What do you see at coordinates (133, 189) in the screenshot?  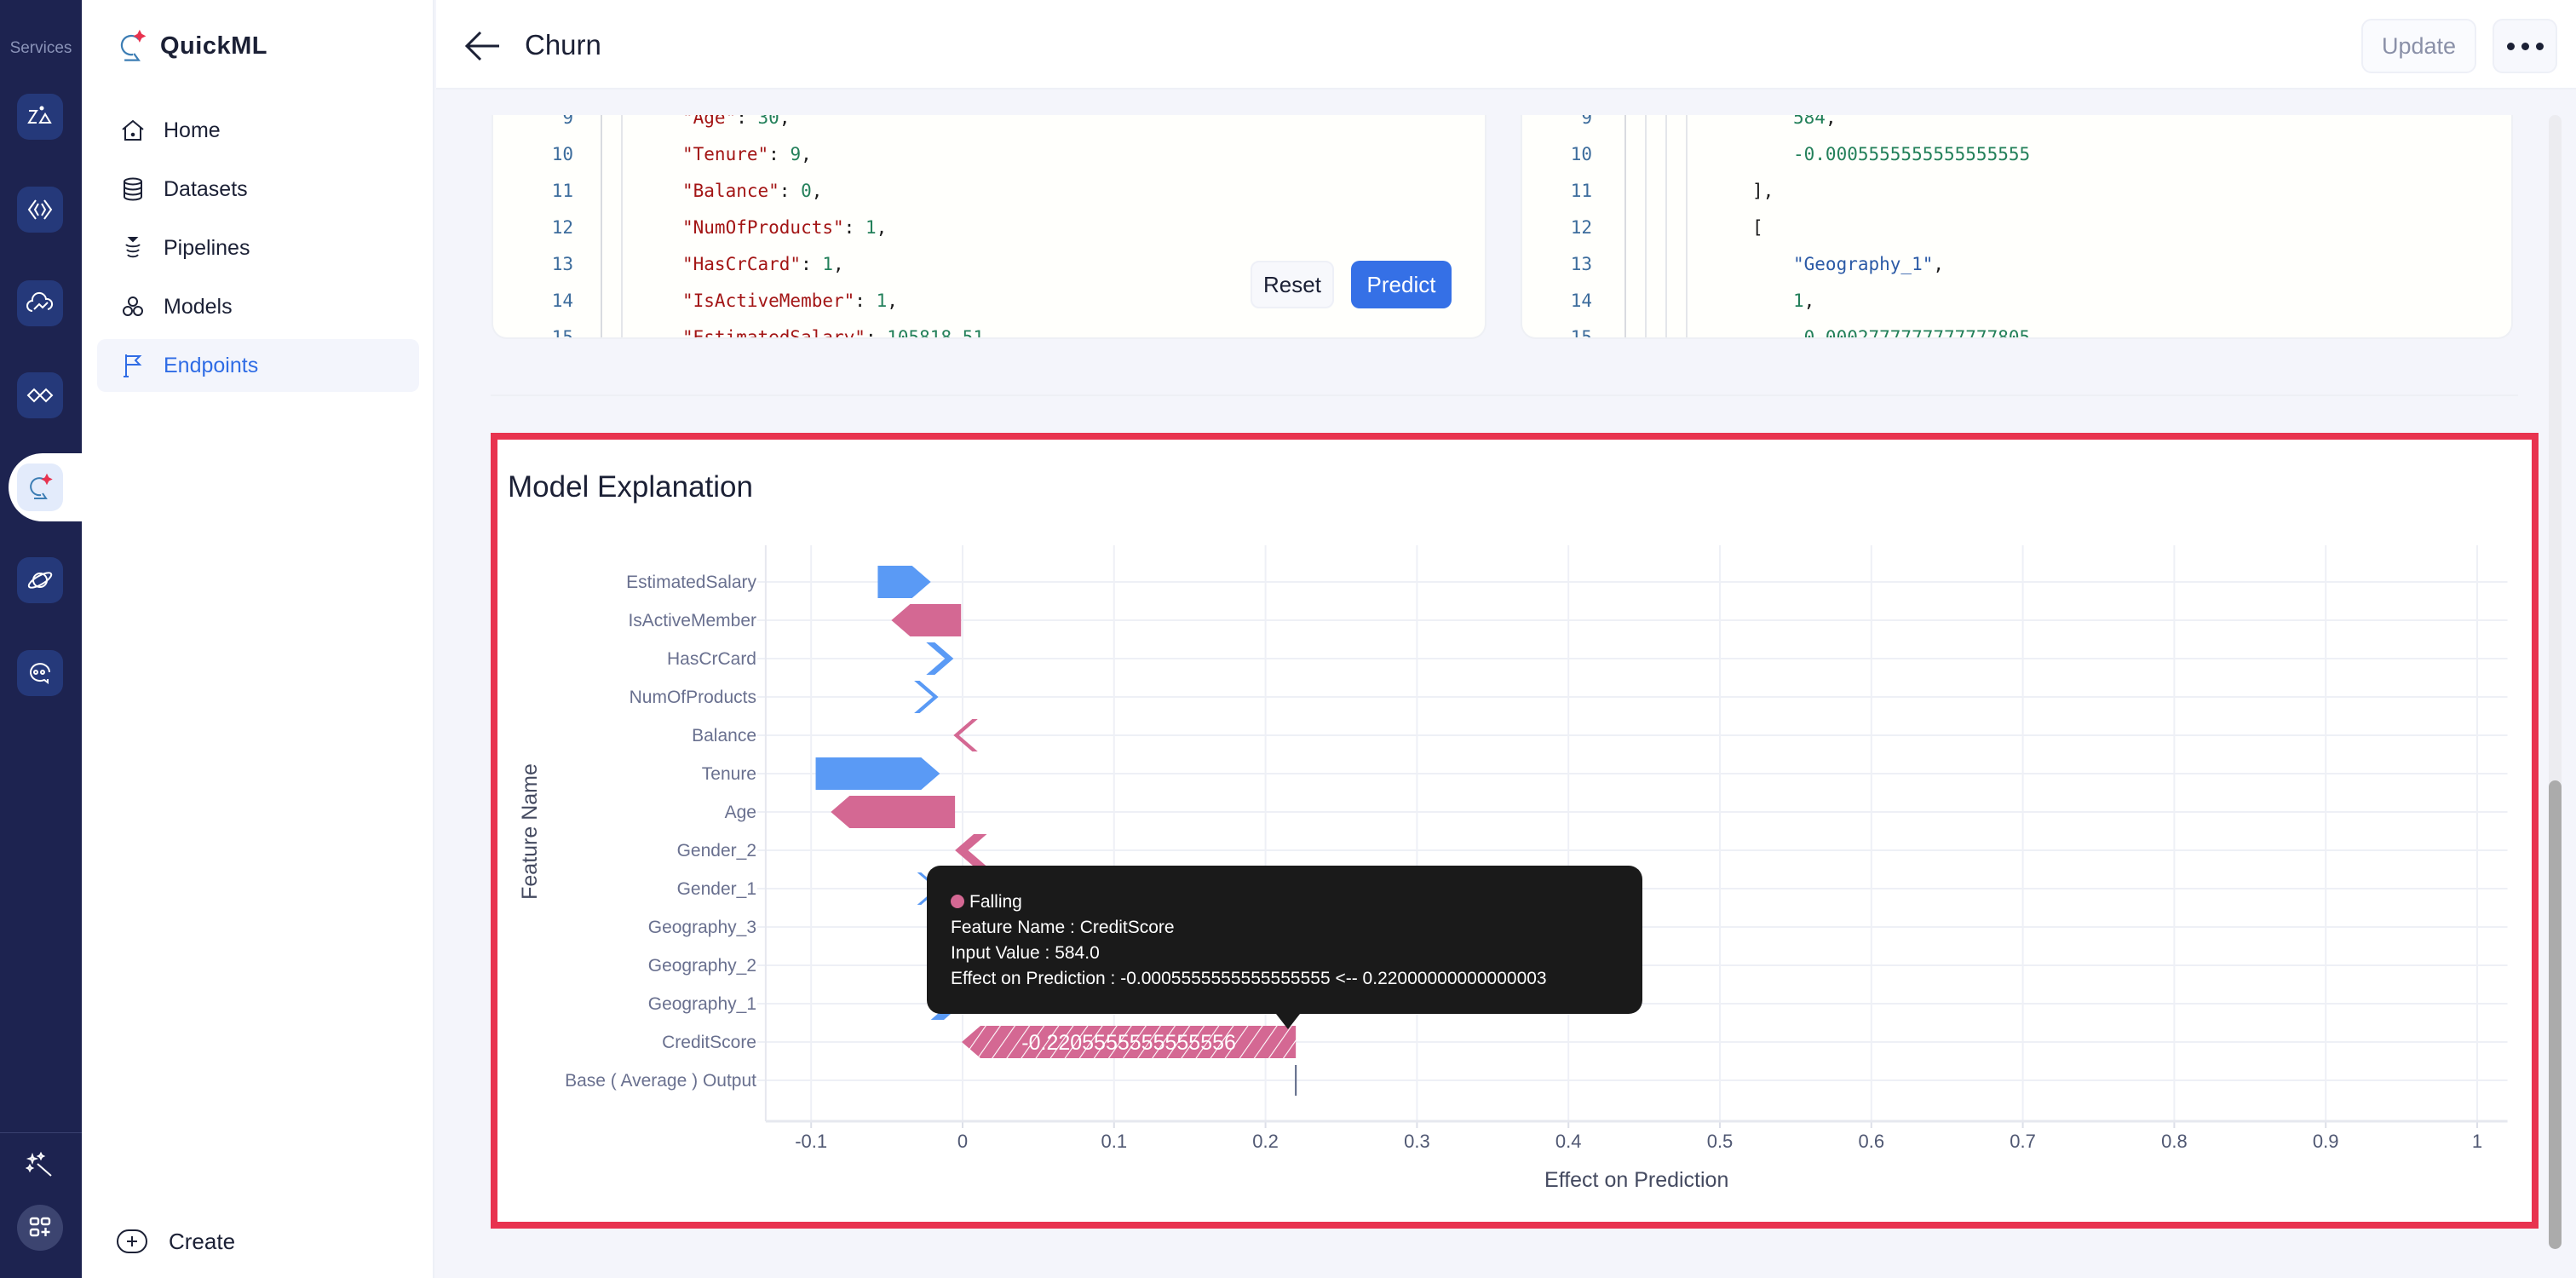 I see `database-icon` at bounding box center [133, 189].